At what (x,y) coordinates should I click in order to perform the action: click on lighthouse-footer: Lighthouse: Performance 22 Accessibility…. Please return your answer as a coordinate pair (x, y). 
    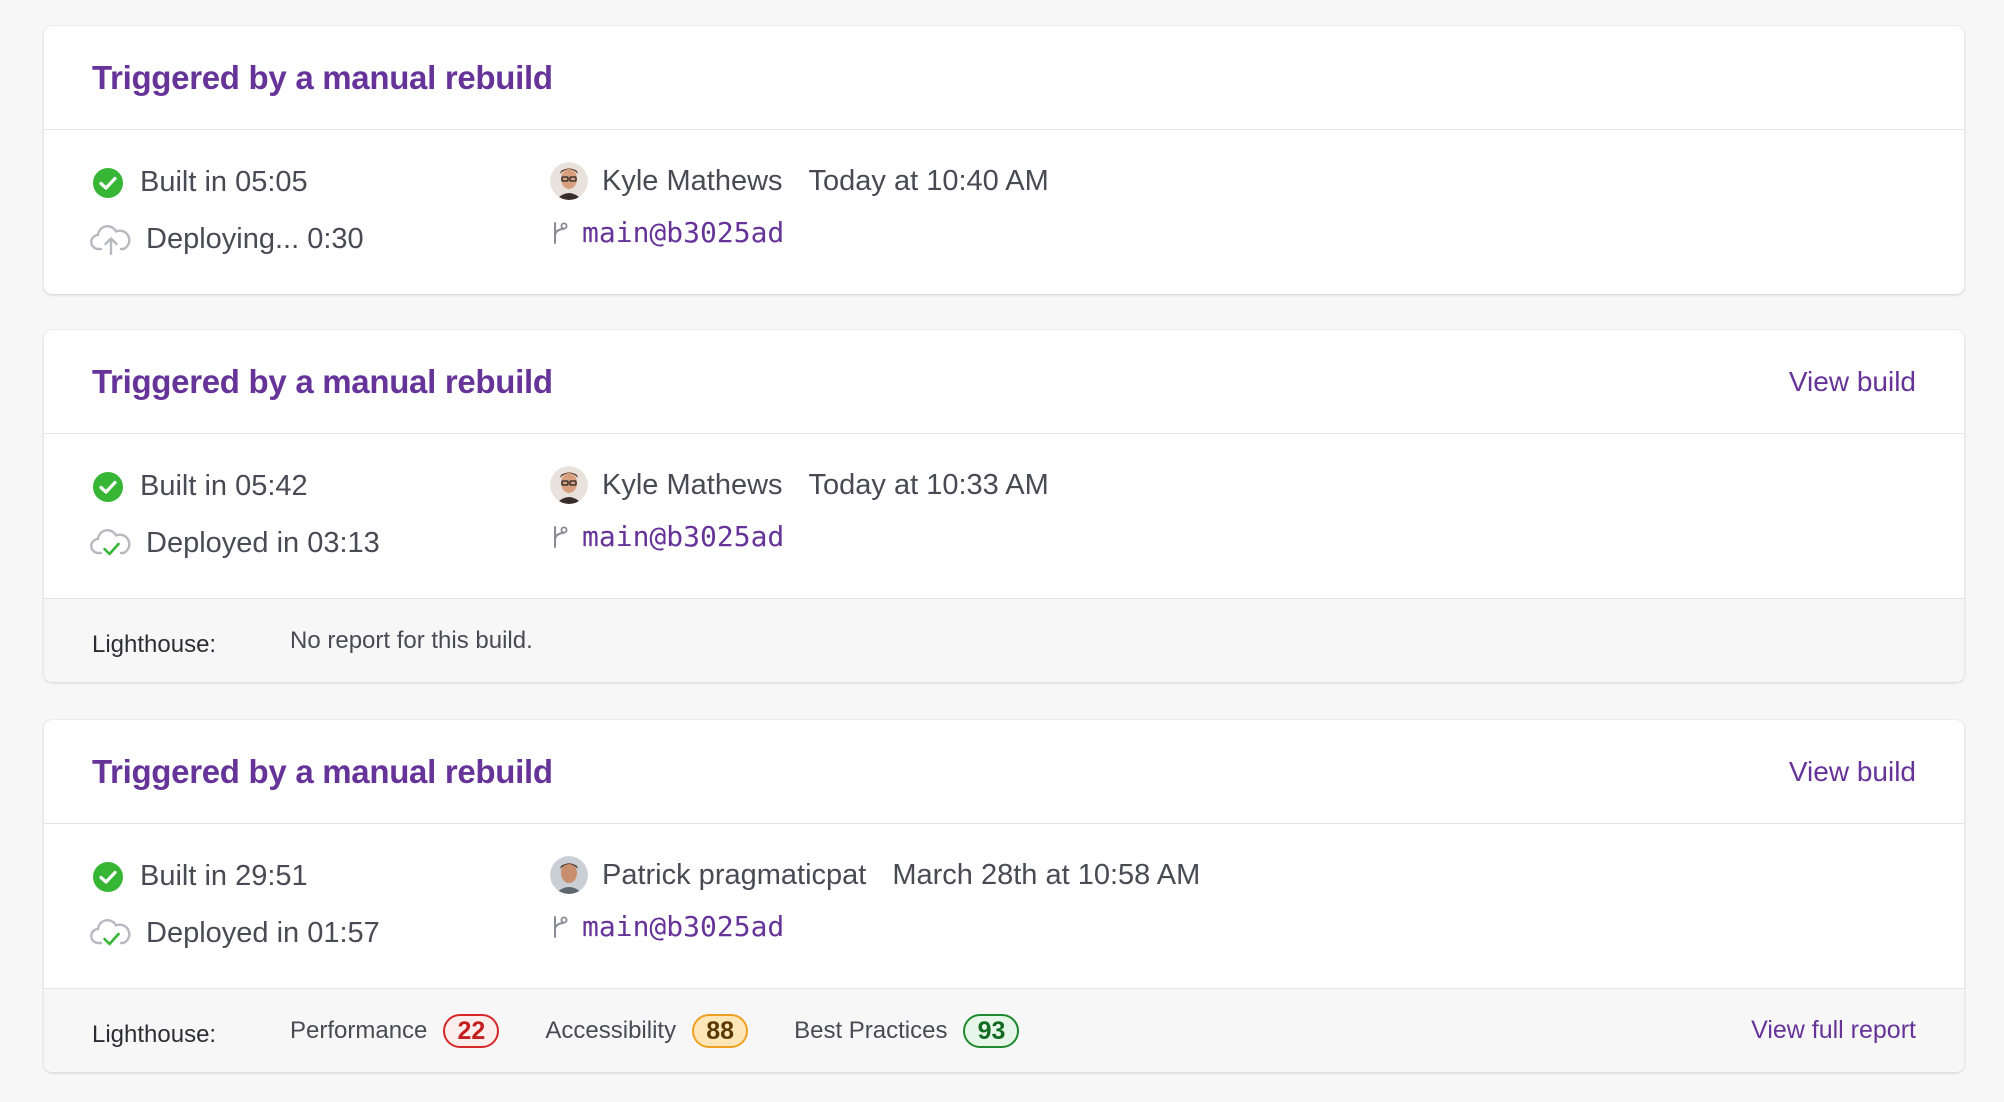
    Looking at the image, I should click on (1004, 1030).